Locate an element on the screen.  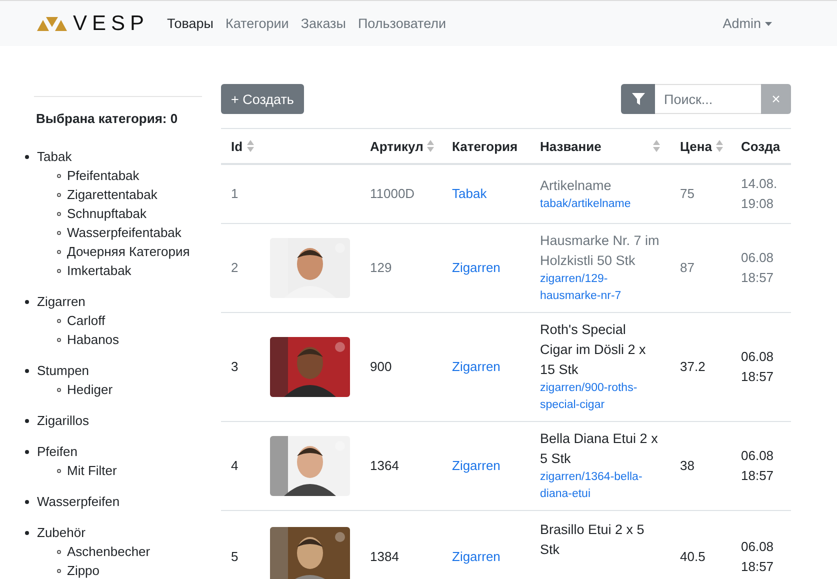
nav-link: Пользователи is located at coordinates (402, 23).